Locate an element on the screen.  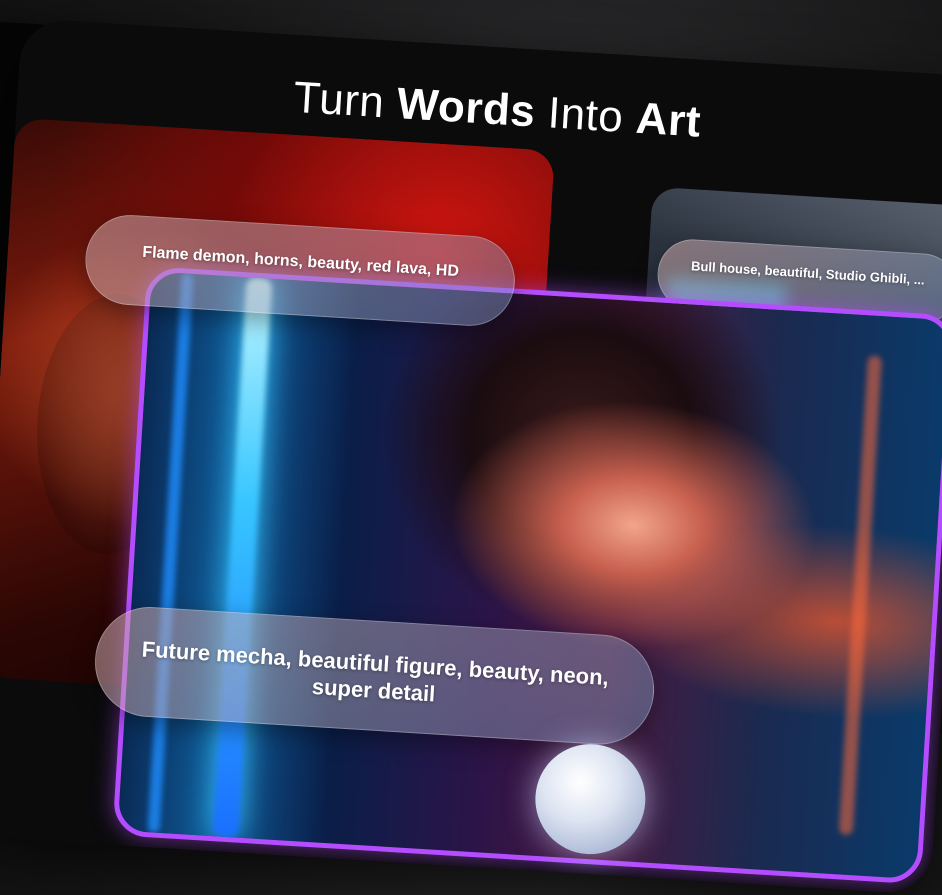
headline-word: Into is located at coordinates (585, 115).